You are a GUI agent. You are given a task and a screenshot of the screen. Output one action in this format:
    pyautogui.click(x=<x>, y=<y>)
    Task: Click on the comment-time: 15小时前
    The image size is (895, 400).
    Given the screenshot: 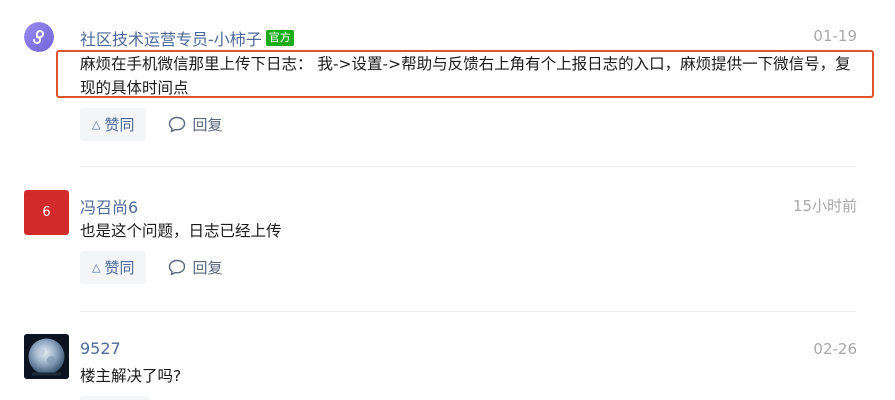 What is the action you would take?
    pyautogui.click(x=824, y=206)
    